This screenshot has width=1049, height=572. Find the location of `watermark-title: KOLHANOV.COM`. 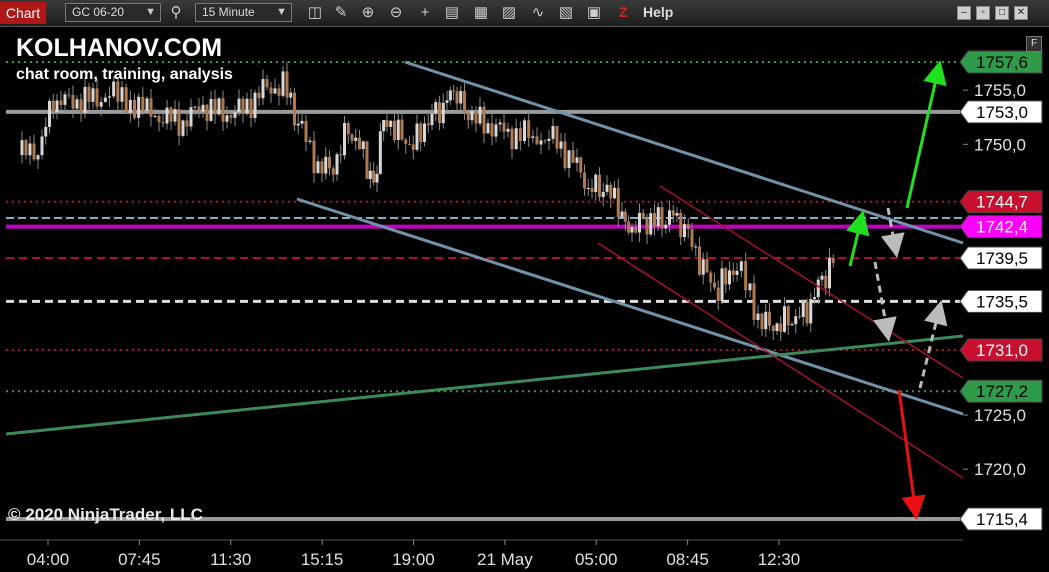

watermark-title: KOLHANOV.COM is located at coordinates (119, 48).